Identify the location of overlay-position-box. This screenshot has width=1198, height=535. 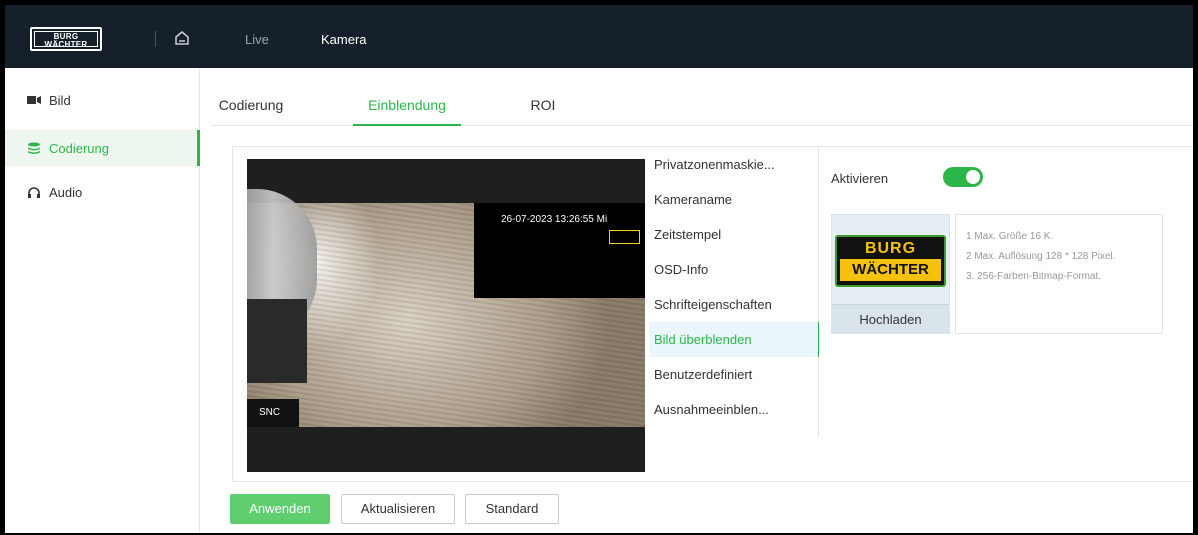
(624, 237).